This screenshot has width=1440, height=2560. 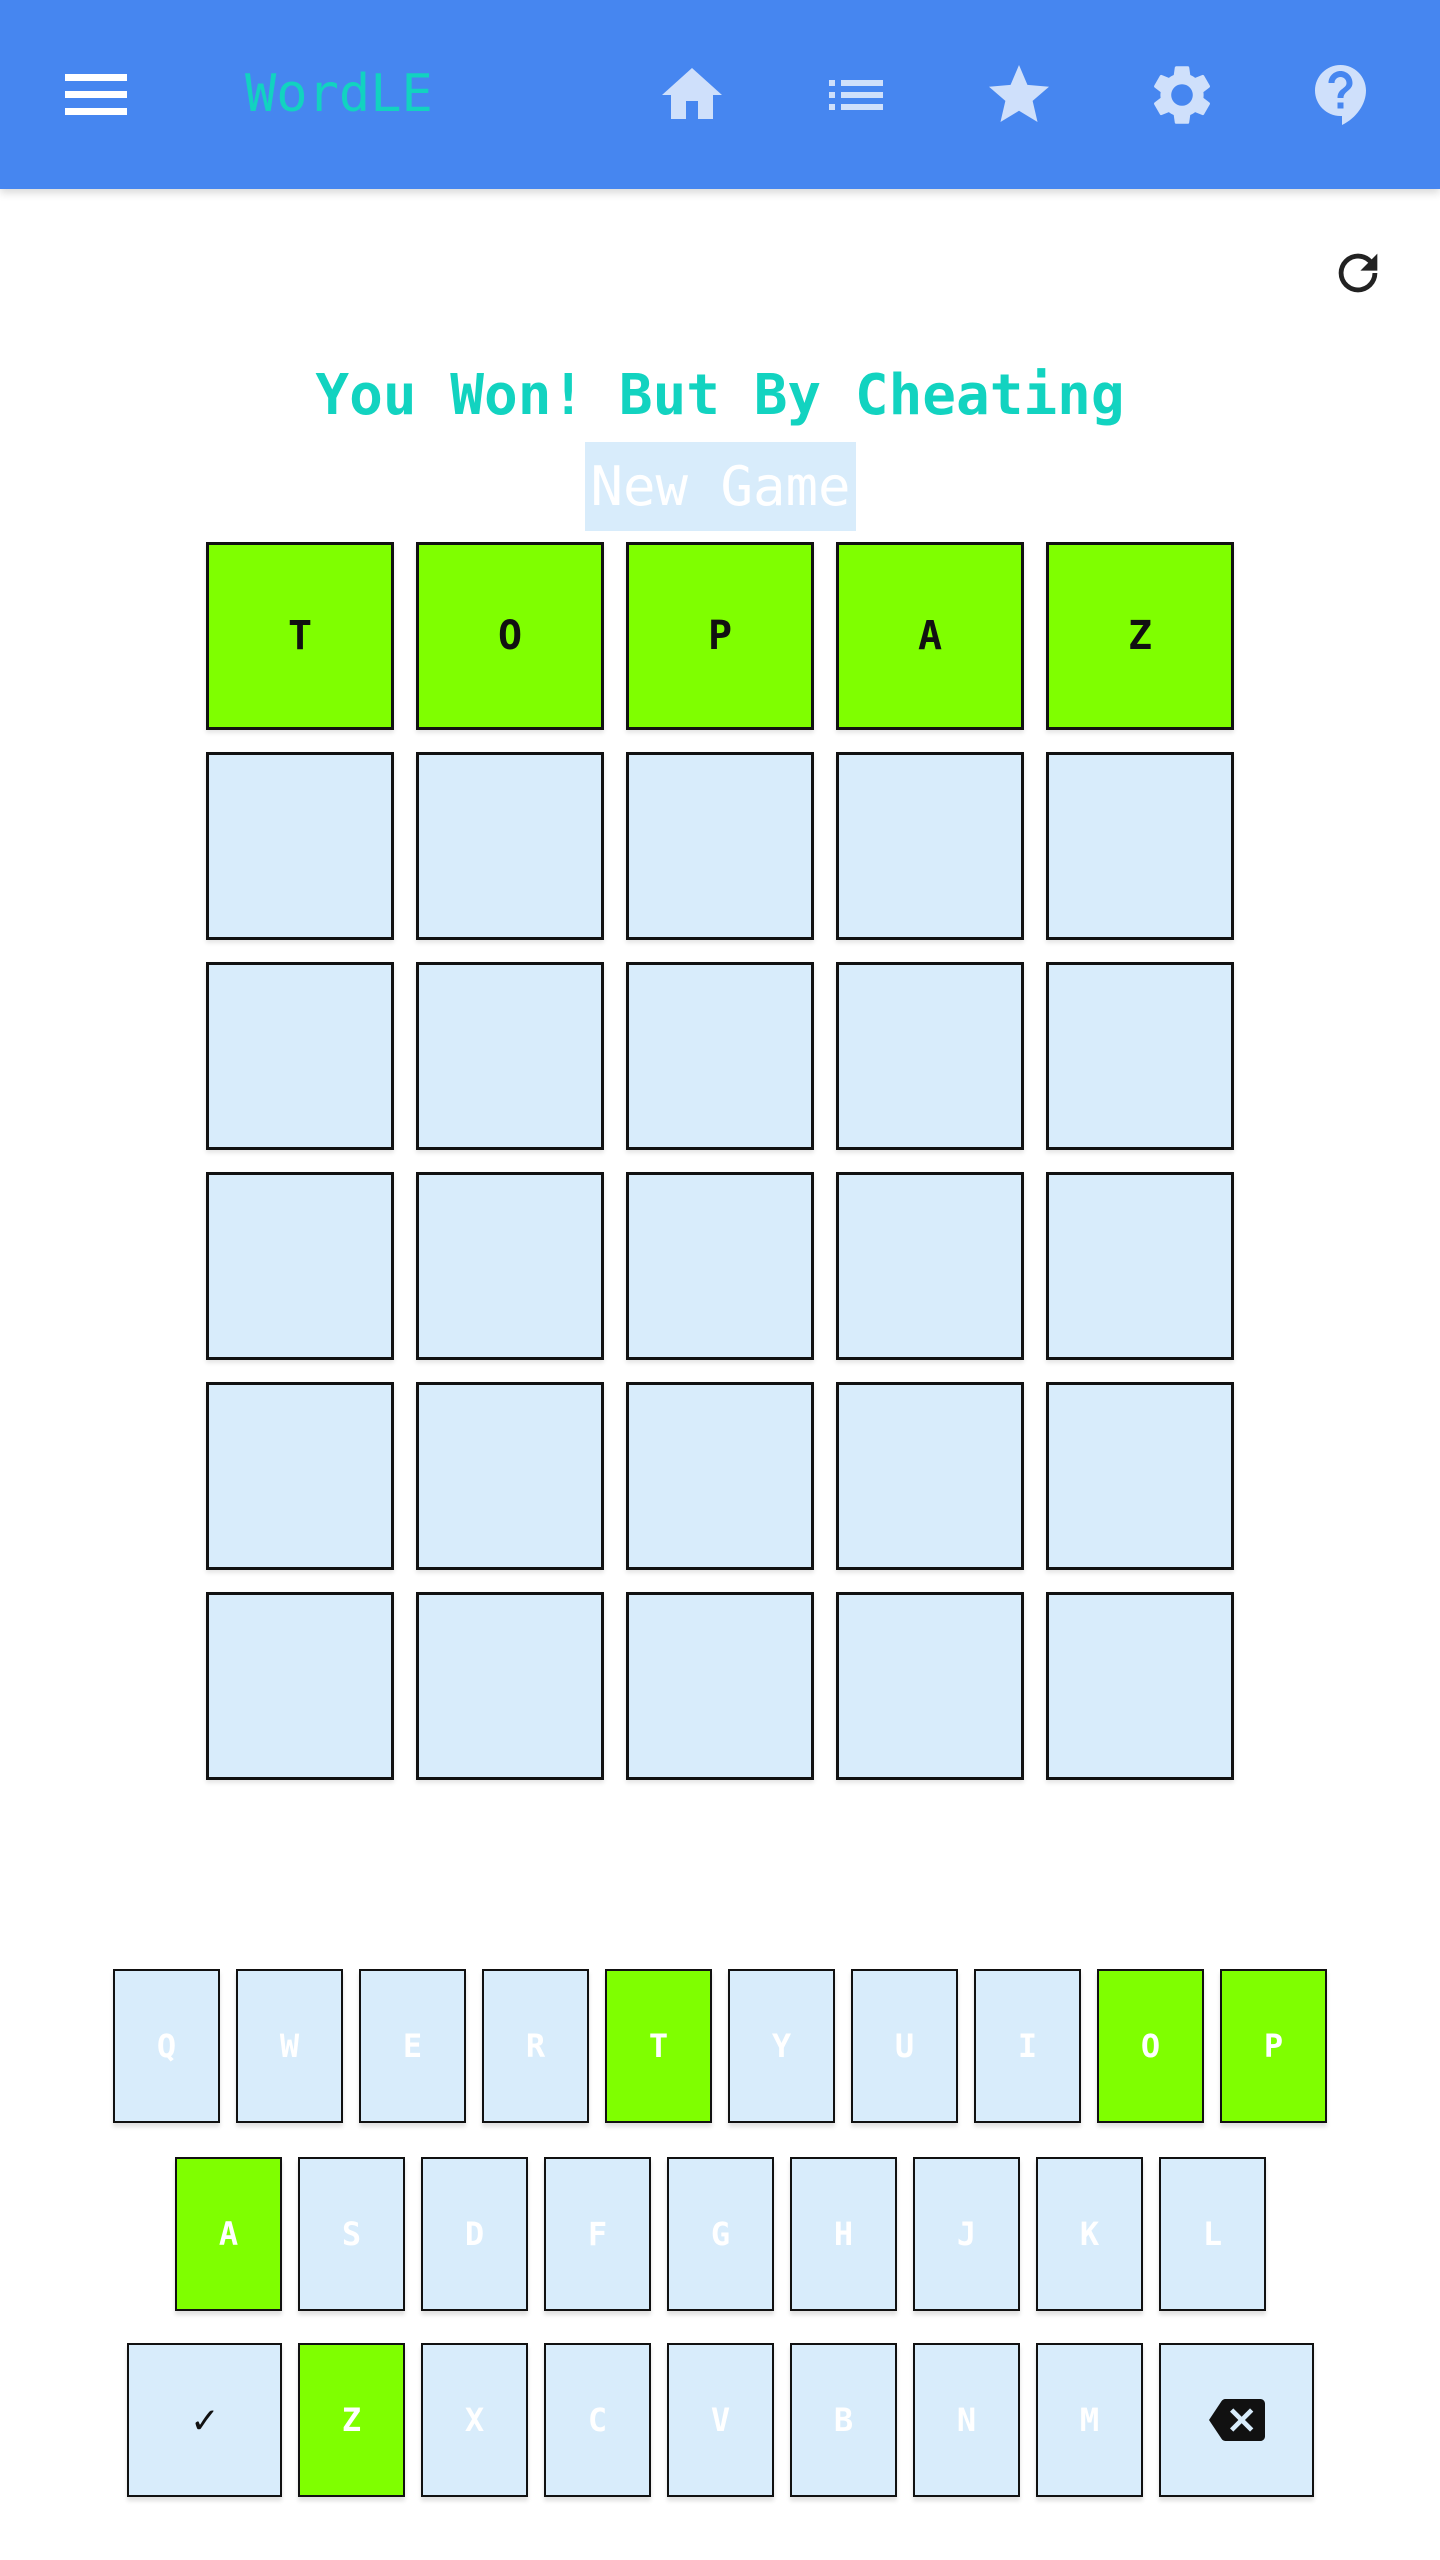 I want to click on keyboard-row-3: ✓ Z X C V B N M, so click(x=720, y=2420).